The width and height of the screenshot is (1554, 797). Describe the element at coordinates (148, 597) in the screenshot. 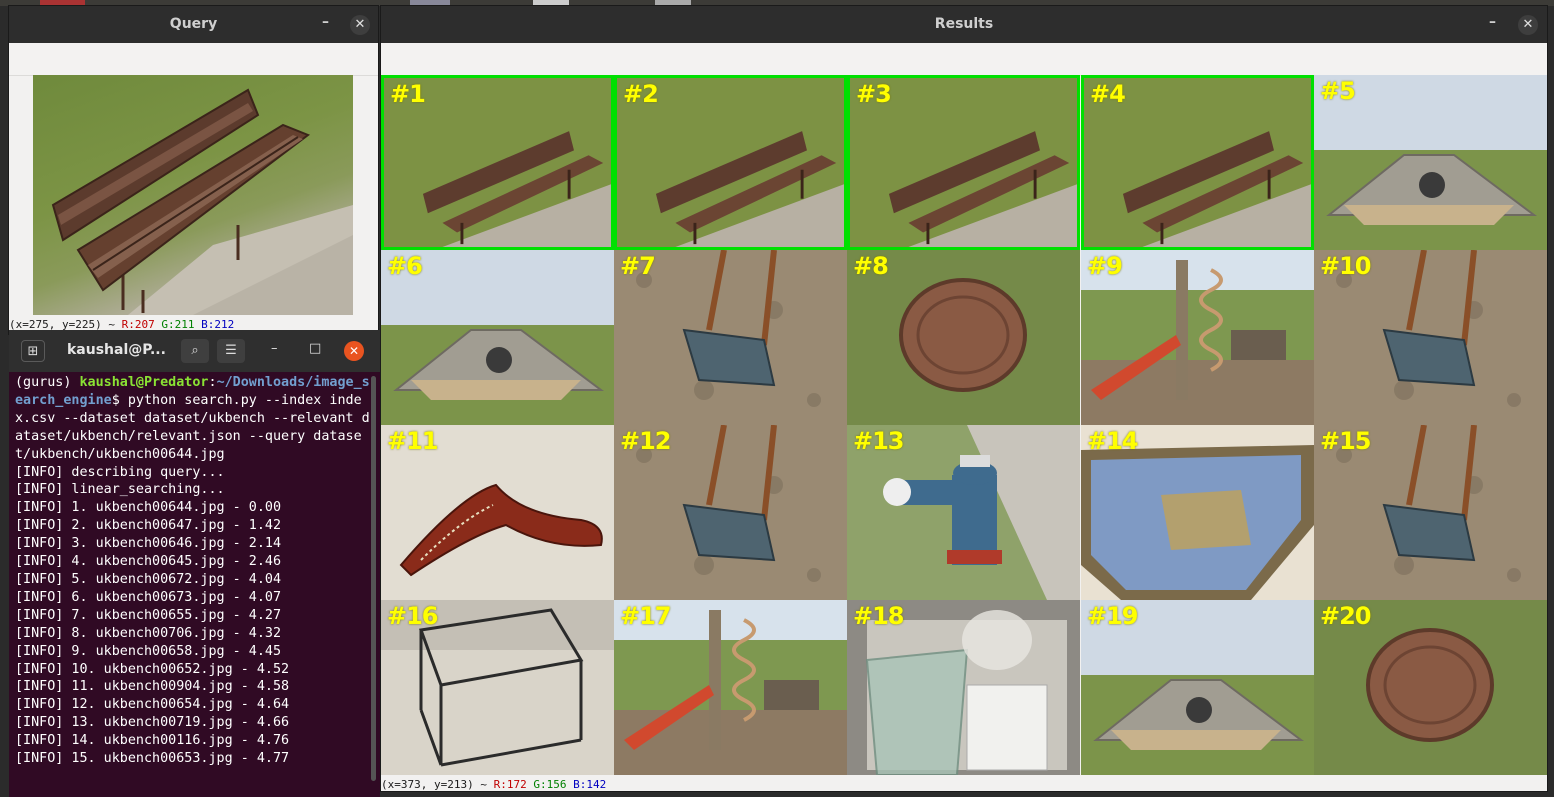

I see `terminal-line: [INFO] 6. ukbench00673.jpg - 4.07` at that location.